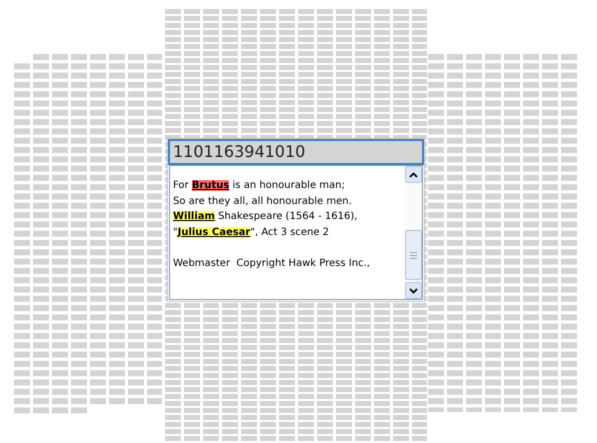 The width and height of the screenshot is (597, 443). What do you see at coordinates (265, 217) in the screenshot?
I see `text-line: William Shakespeare (1564 - 1616),` at bounding box center [265, 217].